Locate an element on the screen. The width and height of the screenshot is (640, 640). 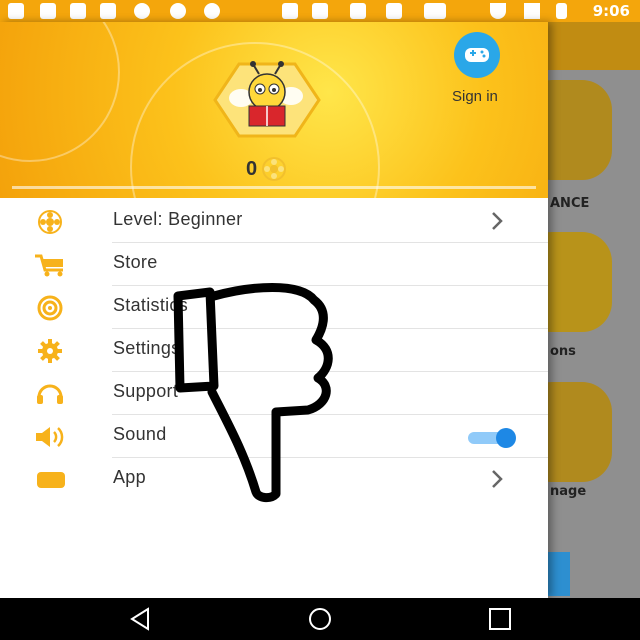
menu-item-support: Support is located at coordinates (274, 393).